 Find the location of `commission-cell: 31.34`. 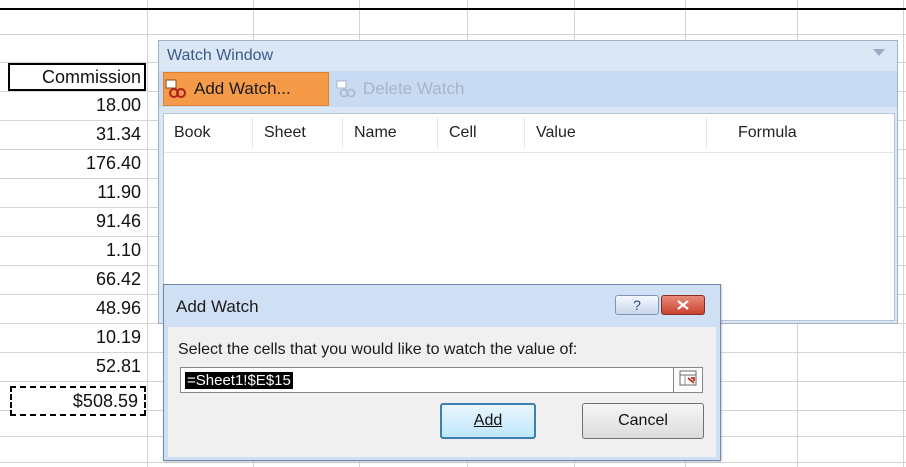

commission-cell: 31.34 is located at coordinates (77, 134).